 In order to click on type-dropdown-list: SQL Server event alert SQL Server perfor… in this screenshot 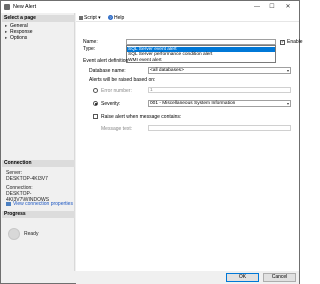, I will do `click(201, 54)`.